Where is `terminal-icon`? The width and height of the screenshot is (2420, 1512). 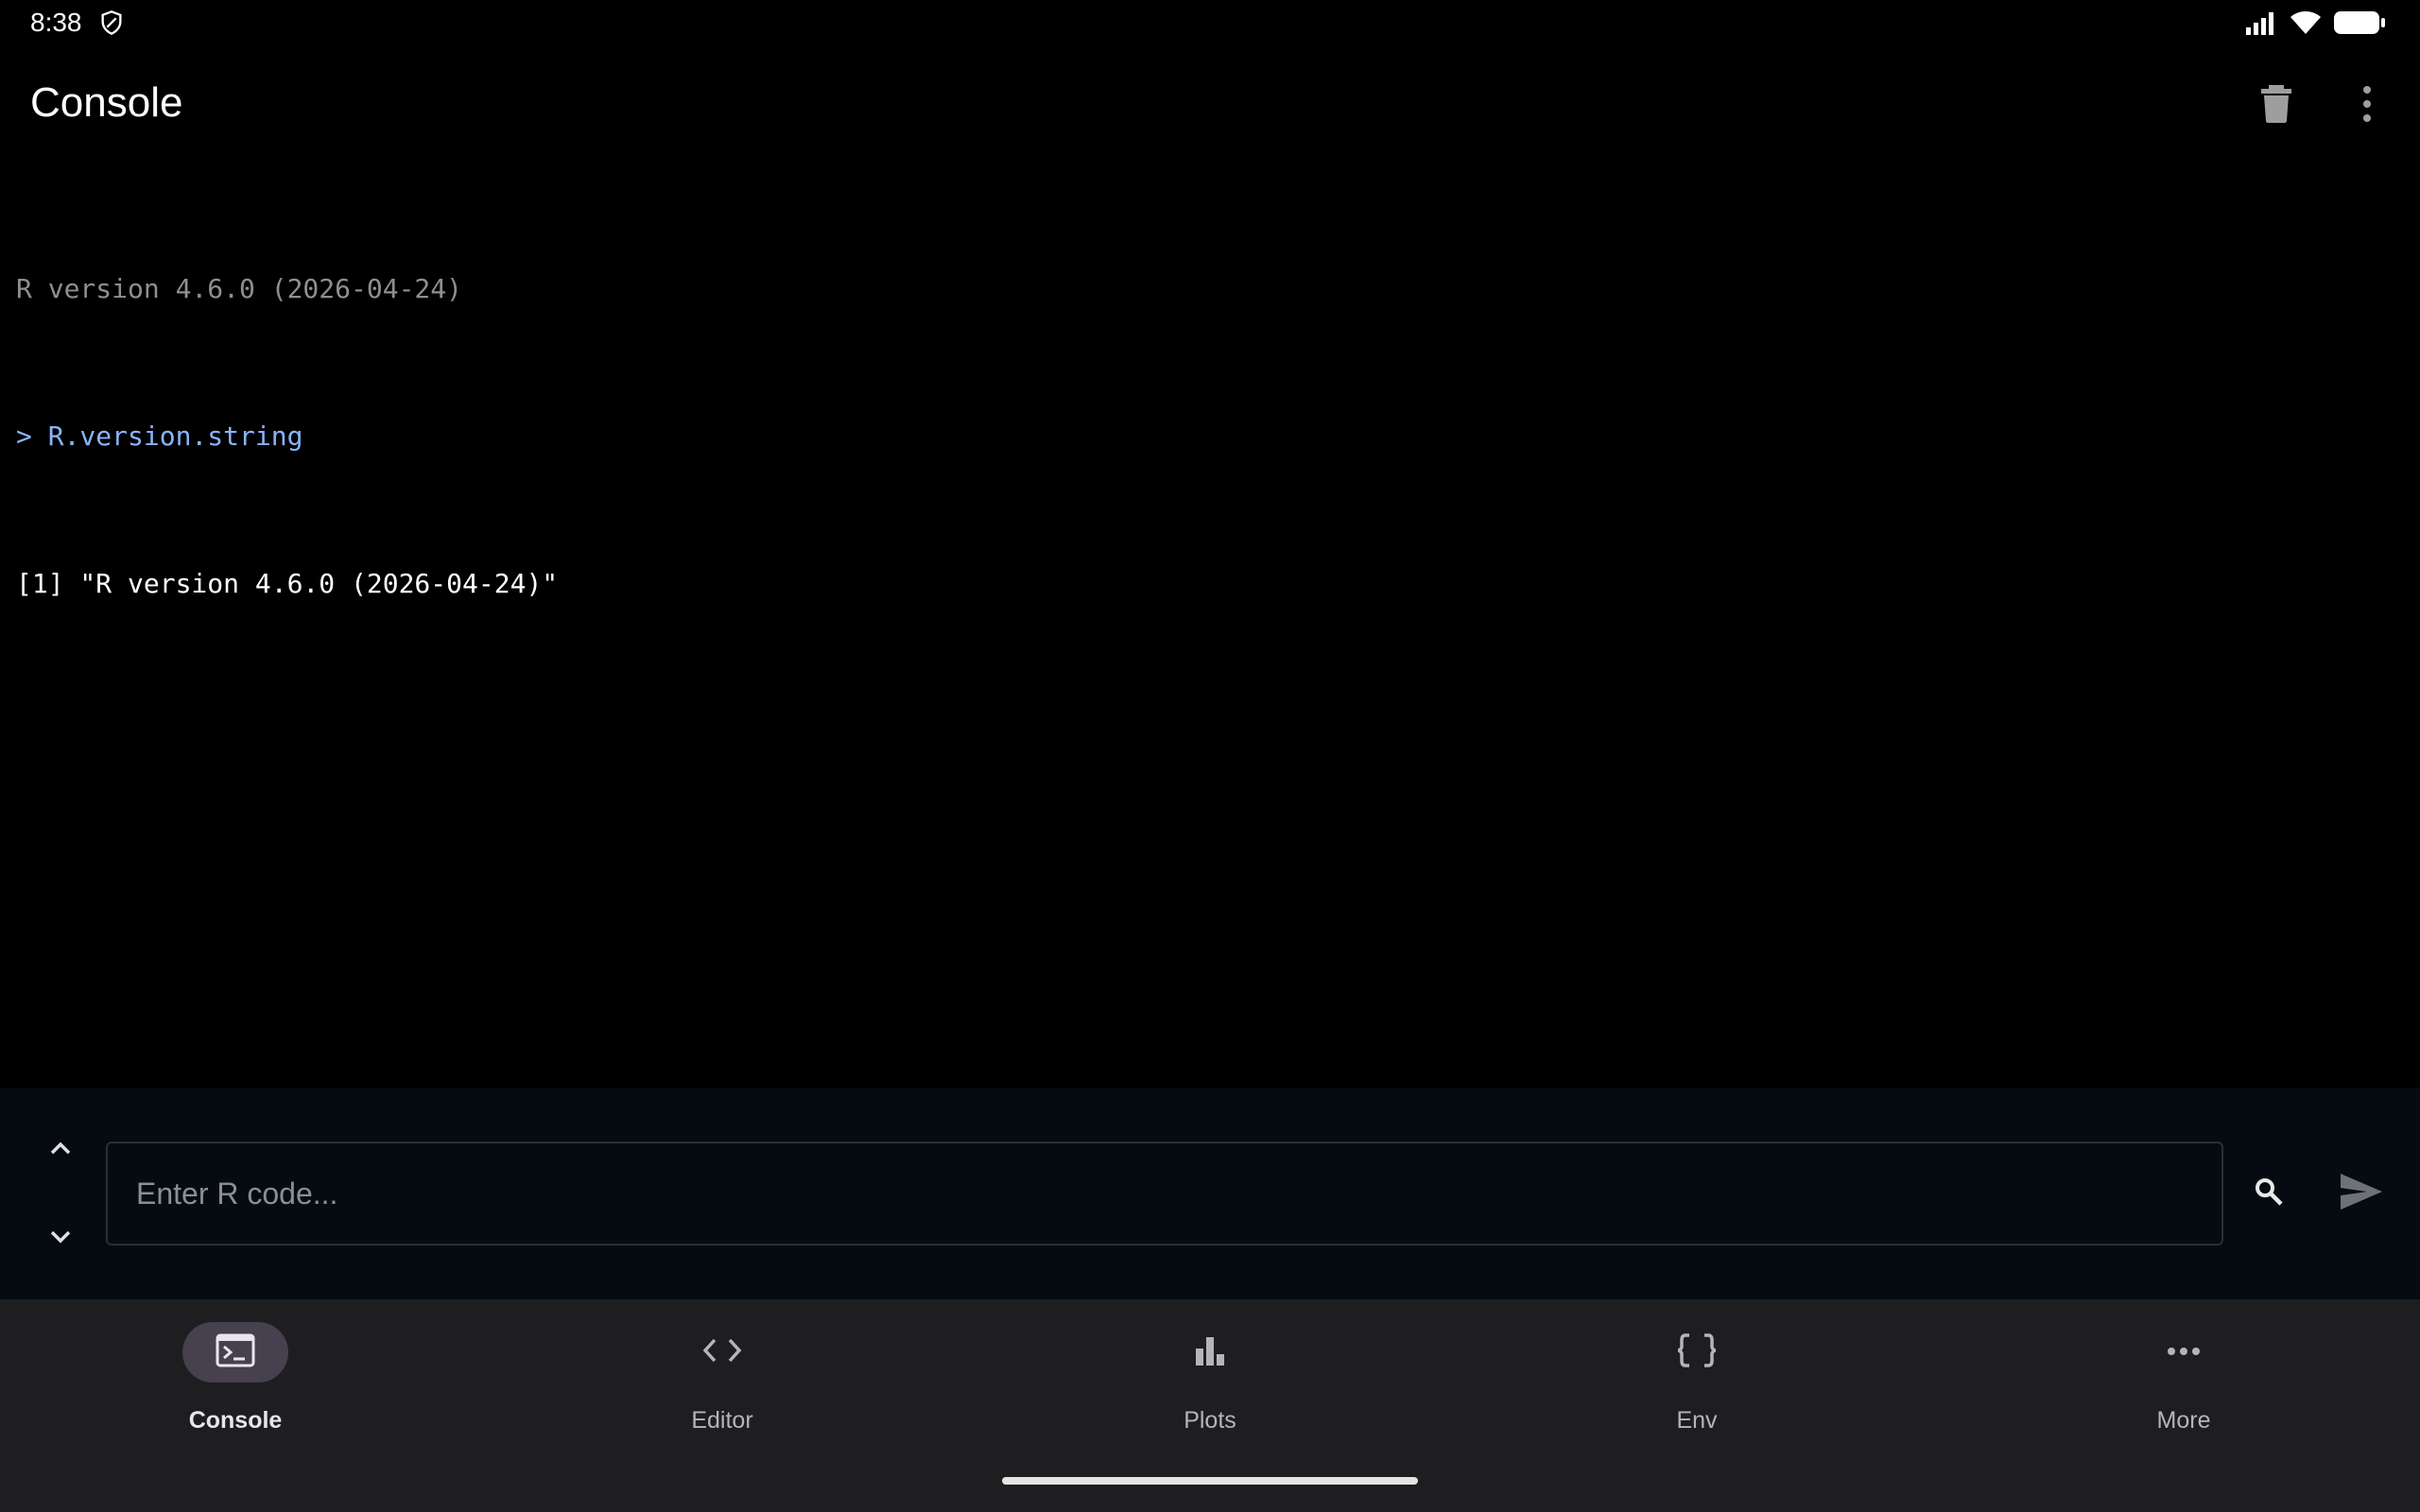
terminal-icon is located at coordinates (235, 1352).